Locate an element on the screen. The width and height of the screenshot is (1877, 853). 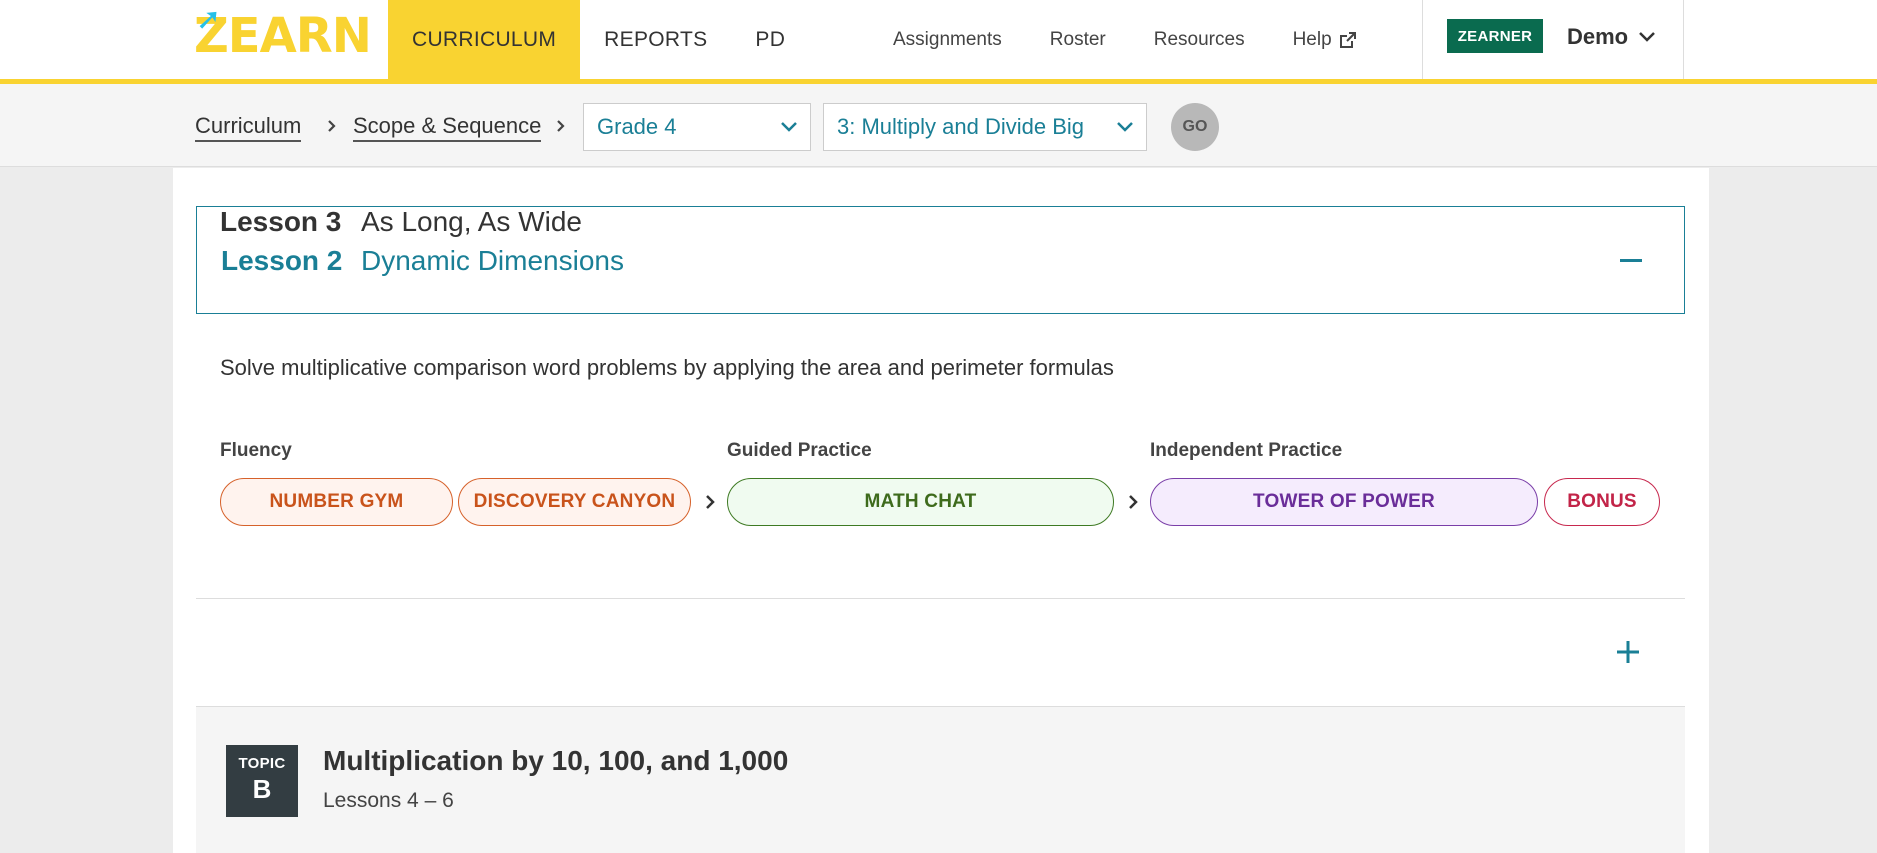
secondary-nav: Assignments Roster Resources Help is located at coordinates (1149, 39).